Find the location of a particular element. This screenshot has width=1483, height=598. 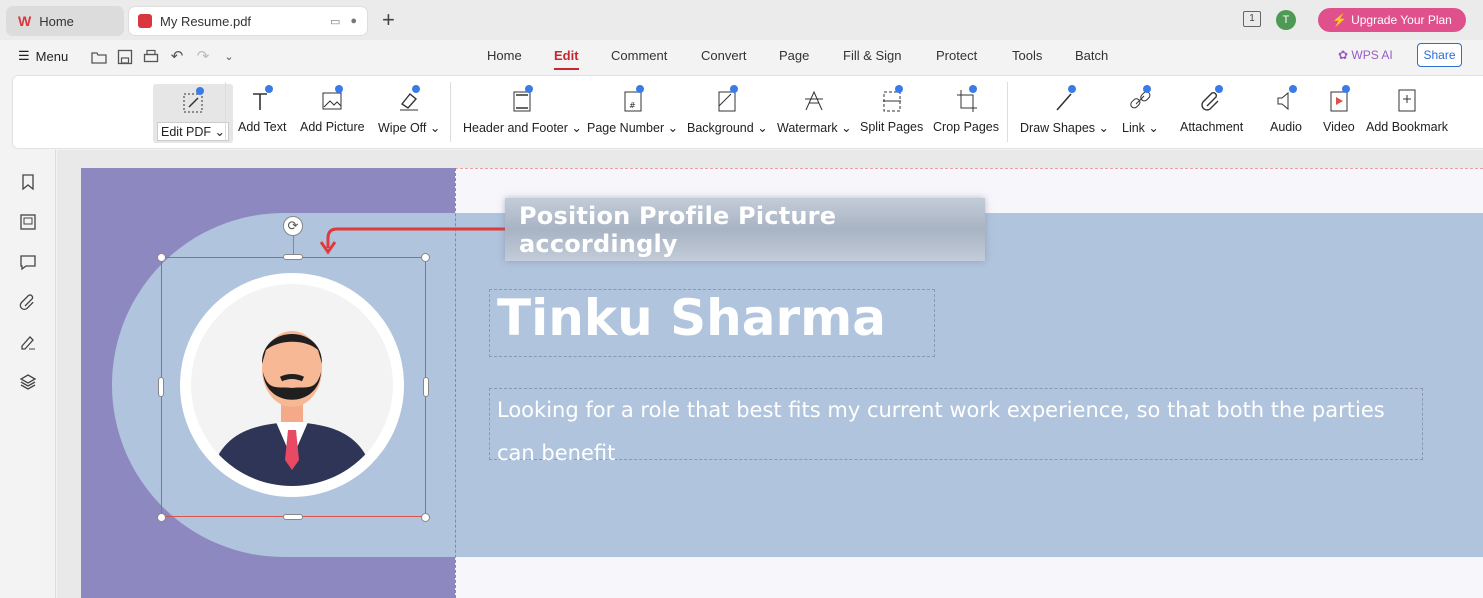

header-footer-icon is located at coordinates (522, 99).